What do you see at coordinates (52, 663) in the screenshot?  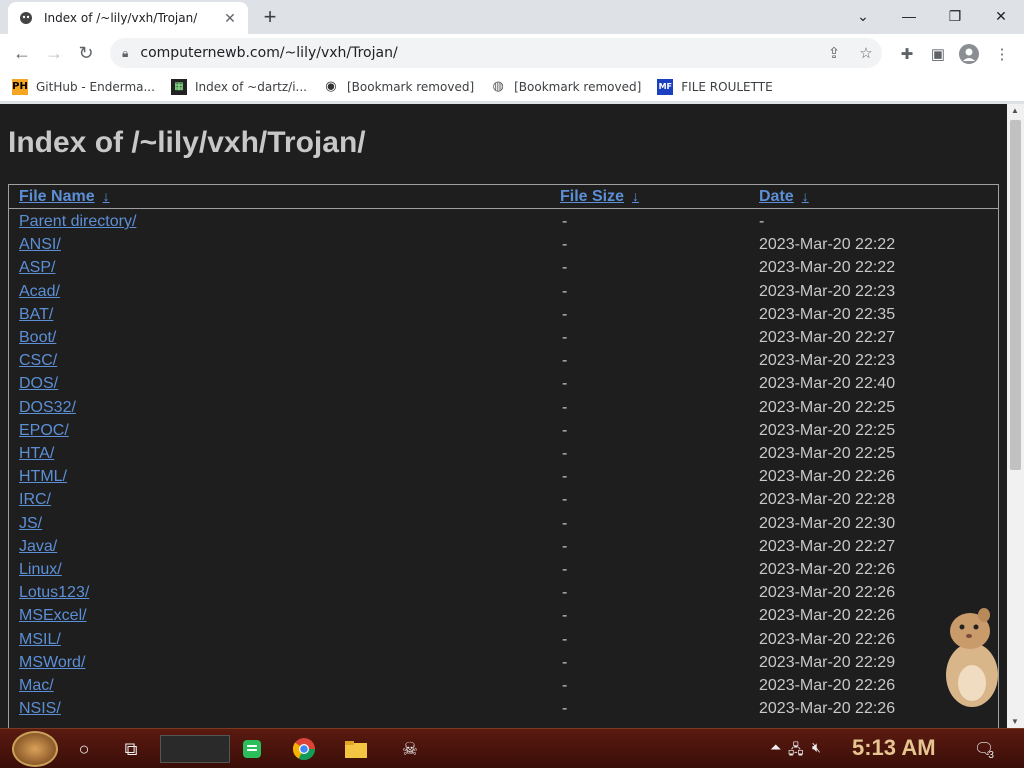 I see `file-name-link: MSWord/` at bounding box center [52, 663].